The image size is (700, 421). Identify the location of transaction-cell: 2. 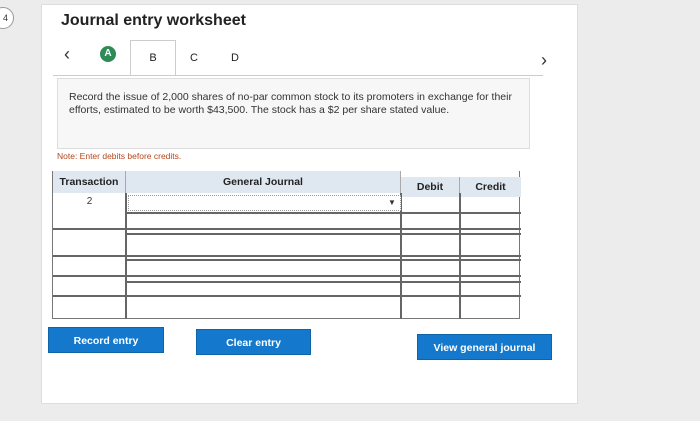
(89, 201).